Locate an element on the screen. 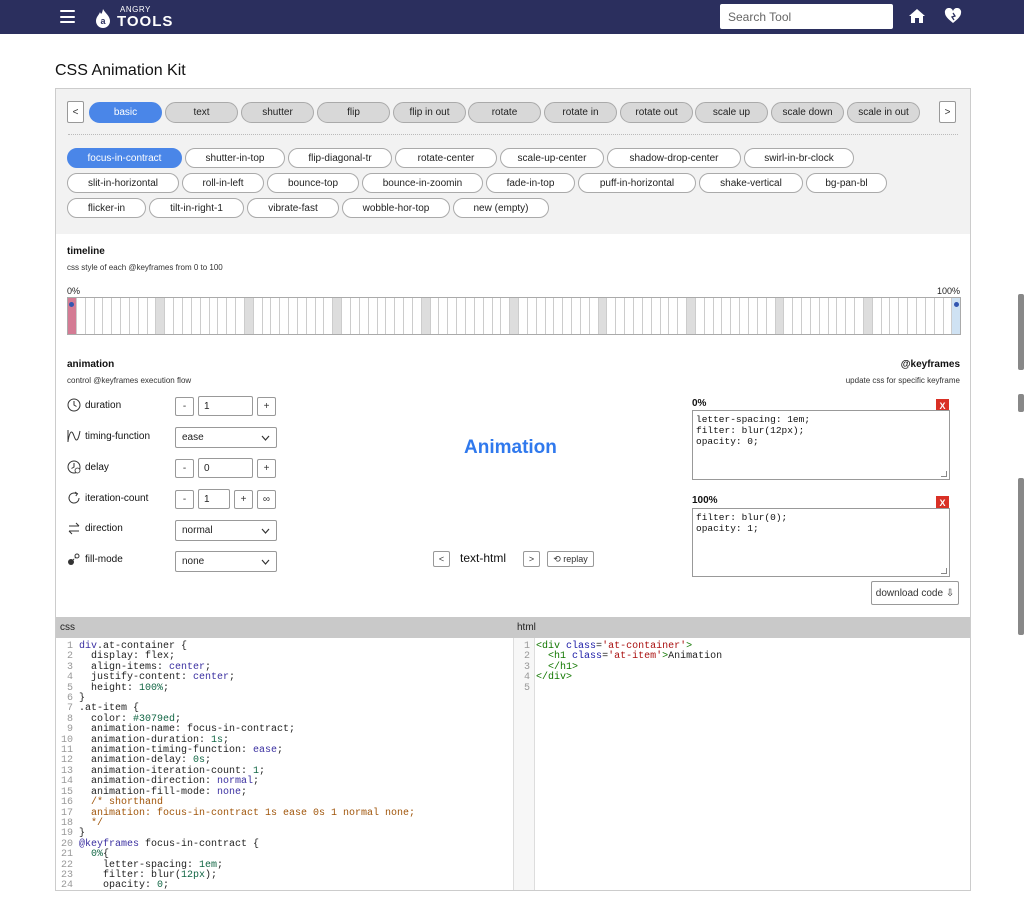  site-logo: a ANGRY TOOLS is located at coordinates (134, 17).